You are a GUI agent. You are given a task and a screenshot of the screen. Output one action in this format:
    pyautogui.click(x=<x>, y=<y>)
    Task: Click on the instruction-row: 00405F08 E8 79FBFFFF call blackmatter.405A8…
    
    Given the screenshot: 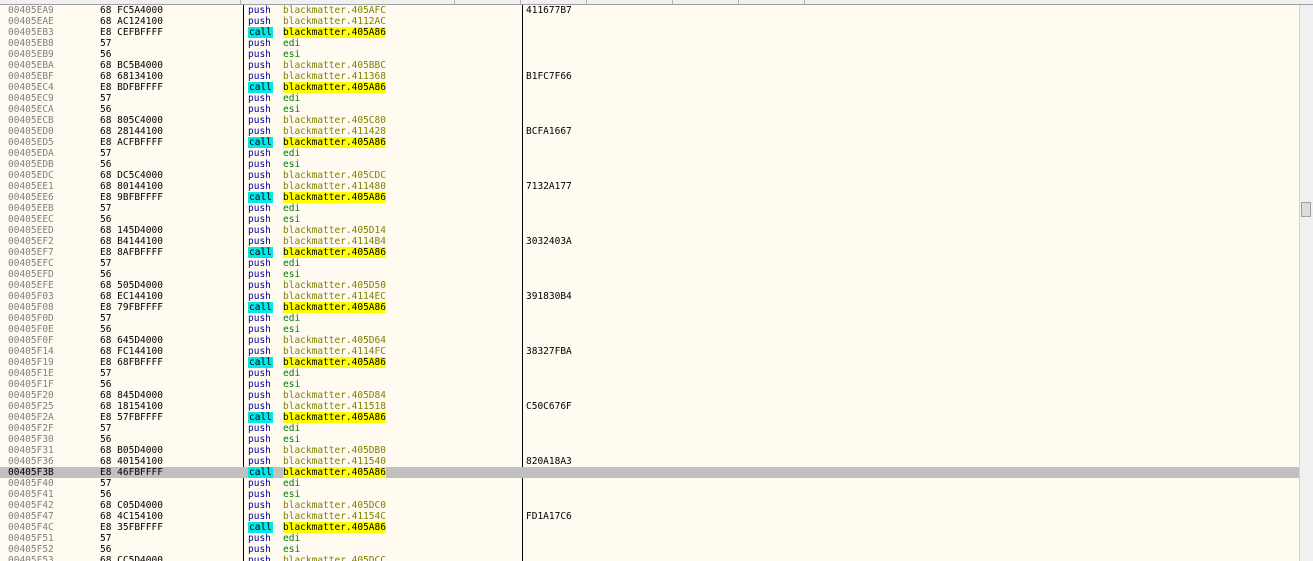 What is the action you would take?
    pyautogui.click(x=650, y=307)
    